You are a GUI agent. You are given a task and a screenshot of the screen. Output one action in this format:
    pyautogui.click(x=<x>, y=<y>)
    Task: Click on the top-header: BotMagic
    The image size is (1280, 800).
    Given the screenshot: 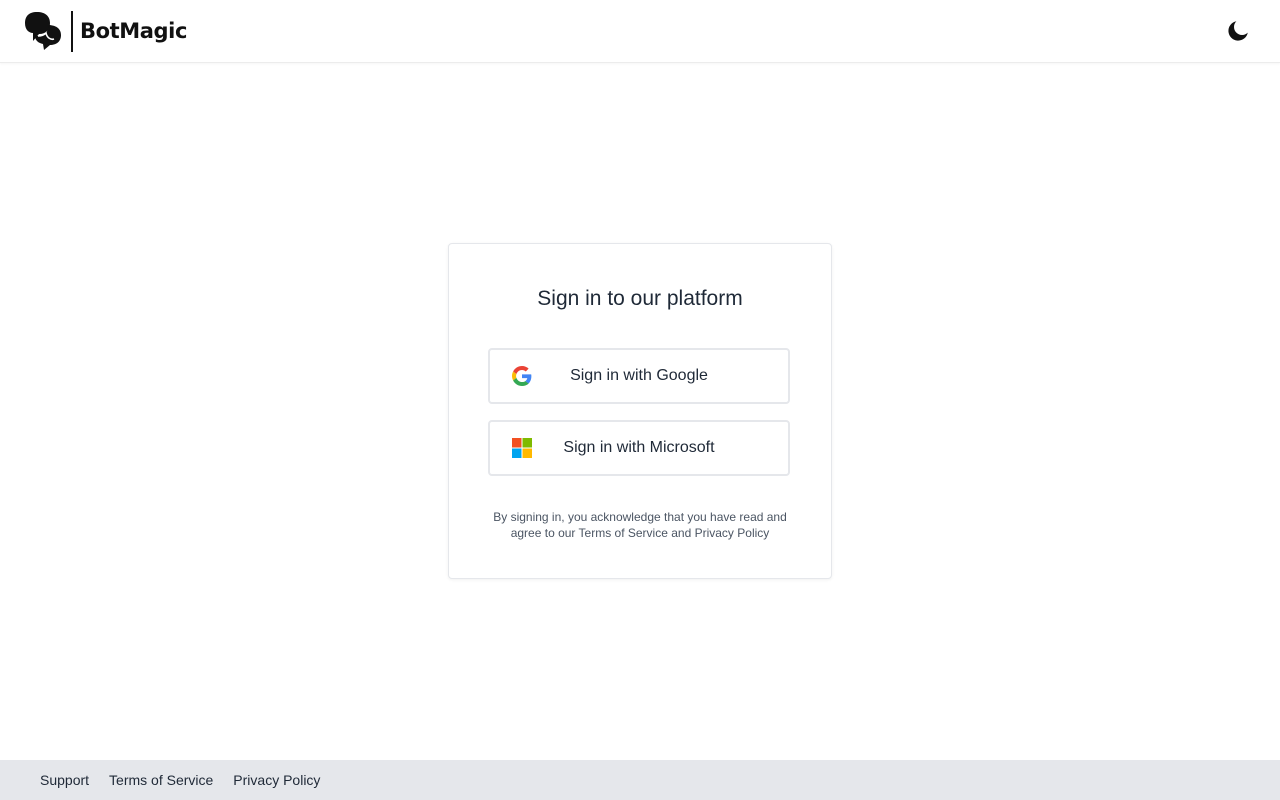 What is the action you would take?
    pyautogui.click(x=640, y=31)
    